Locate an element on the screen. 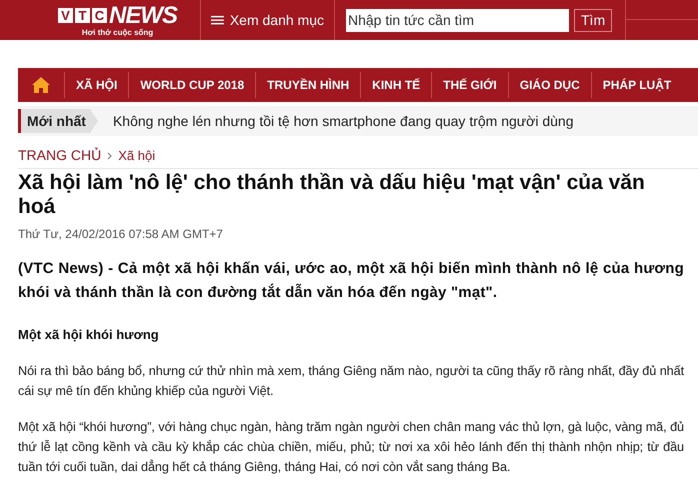  nav-tab: KINH TẾ is located at coordinates (396, 85).